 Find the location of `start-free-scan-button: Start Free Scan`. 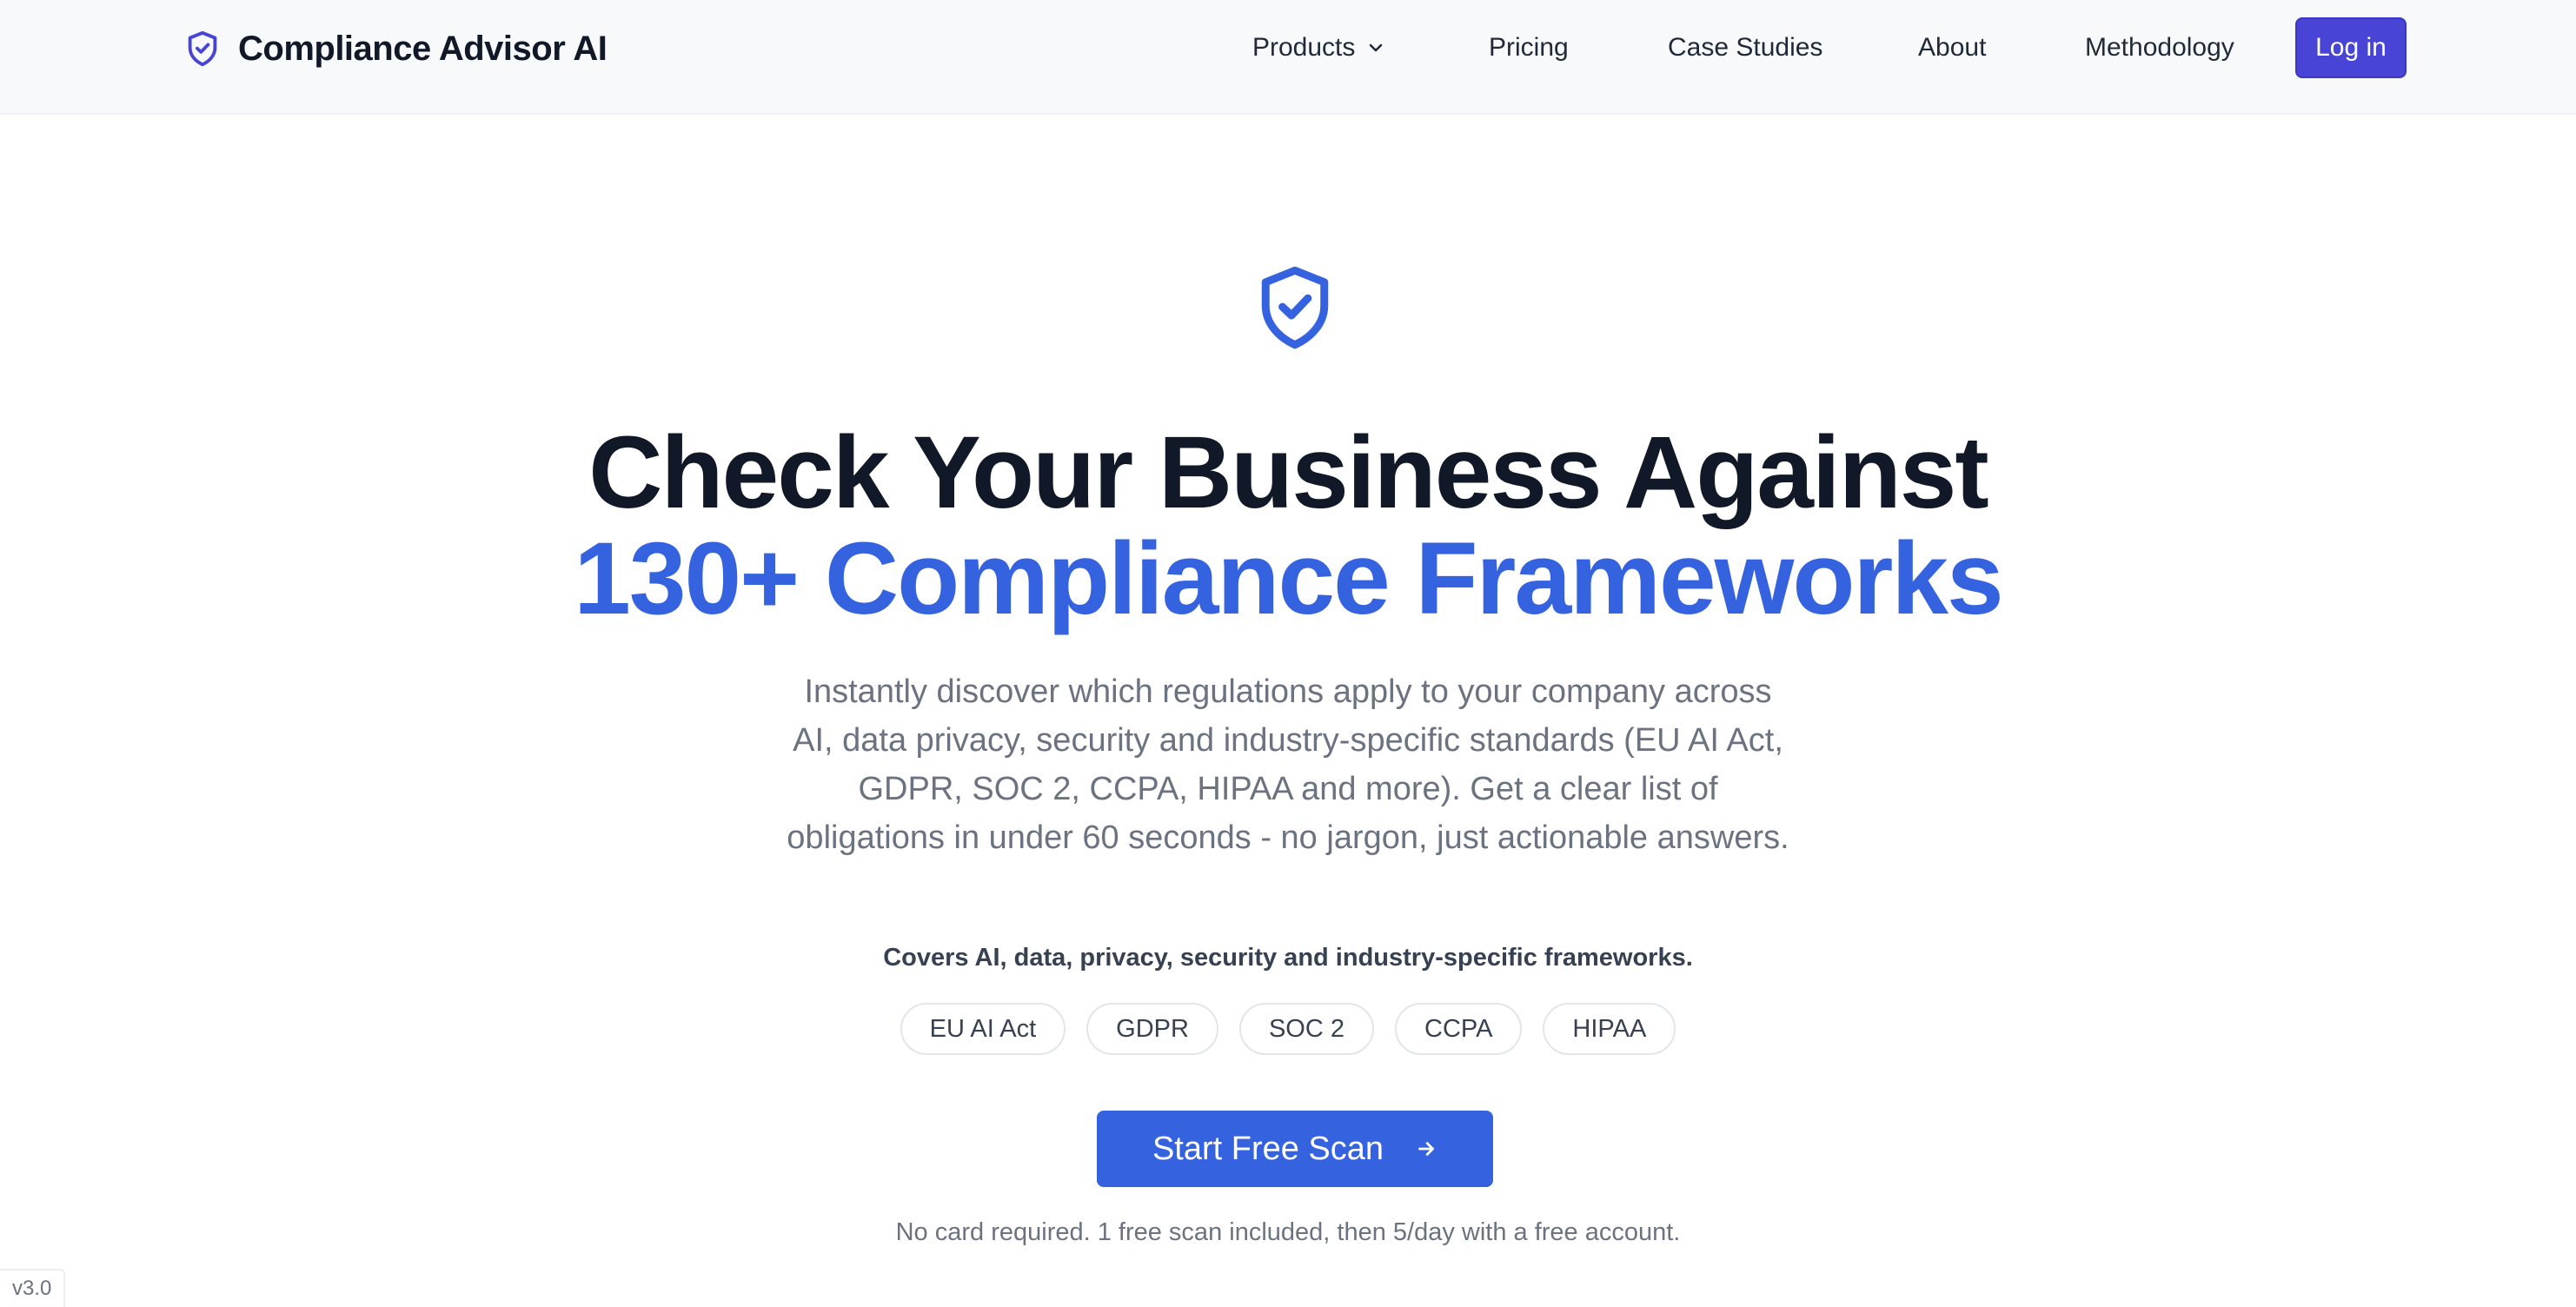

start-free-scan-button: Start Free Scan is located at coordinates (1295, 1149).